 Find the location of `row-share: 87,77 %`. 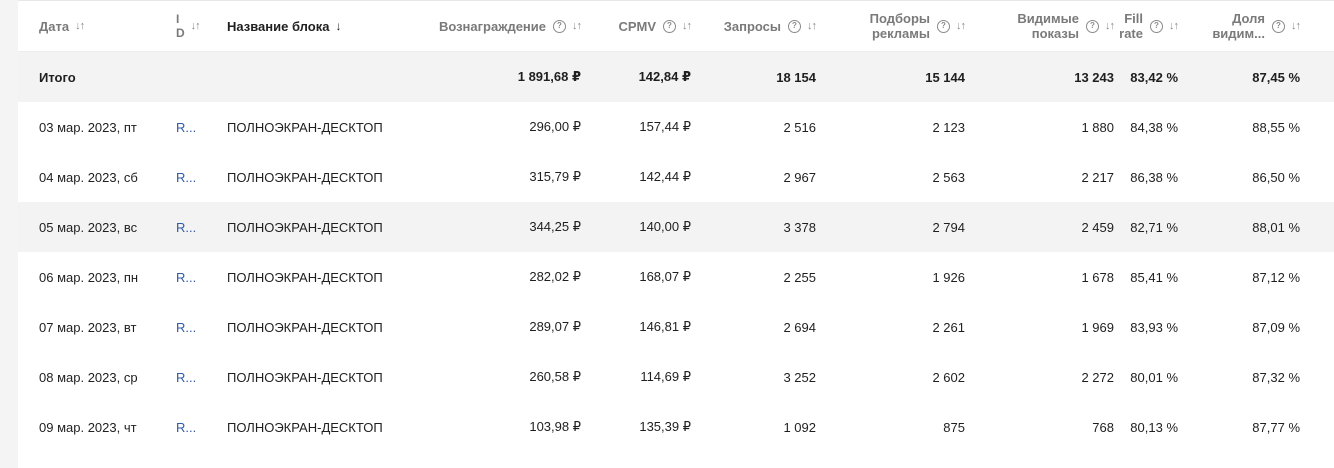

row-share: 87,77 % is located at coordinates (1276, 427).